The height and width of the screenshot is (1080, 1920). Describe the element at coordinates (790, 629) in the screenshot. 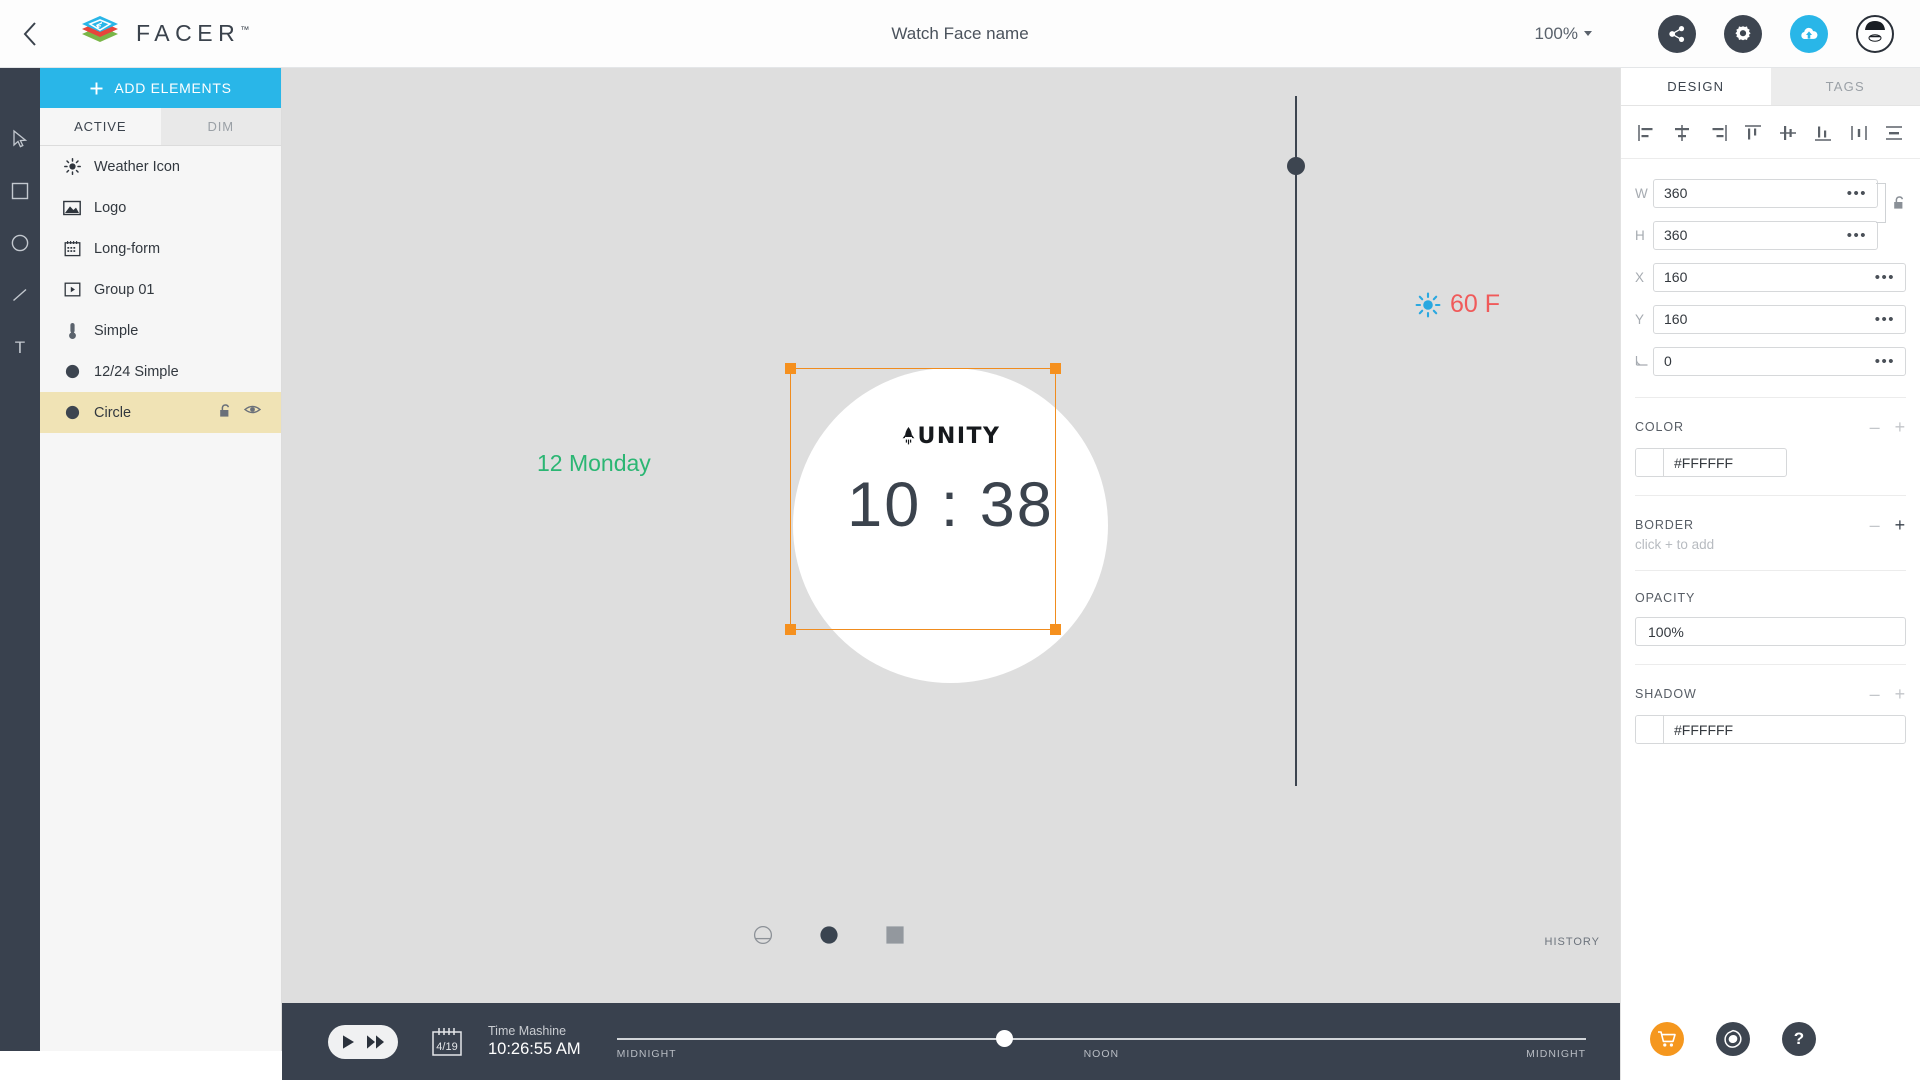

I see `resize-handle-sw` at that location.